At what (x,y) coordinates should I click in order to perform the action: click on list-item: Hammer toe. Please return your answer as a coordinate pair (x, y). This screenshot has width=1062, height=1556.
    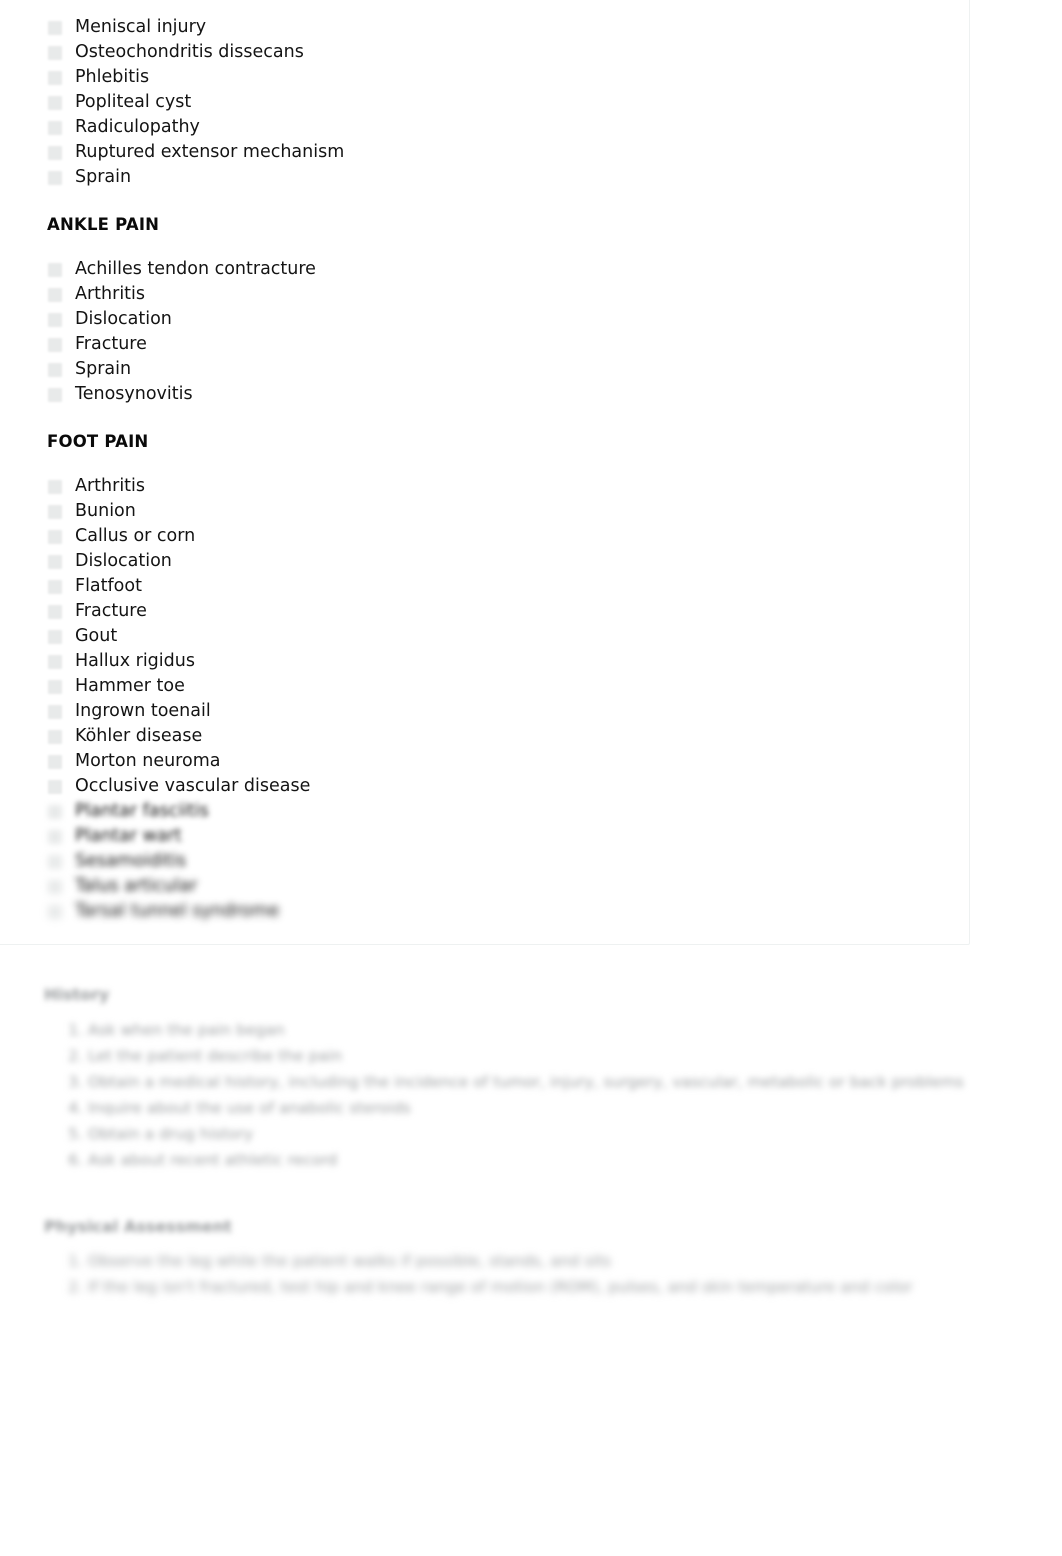
    Looking at the image, I should click on (501, 686).